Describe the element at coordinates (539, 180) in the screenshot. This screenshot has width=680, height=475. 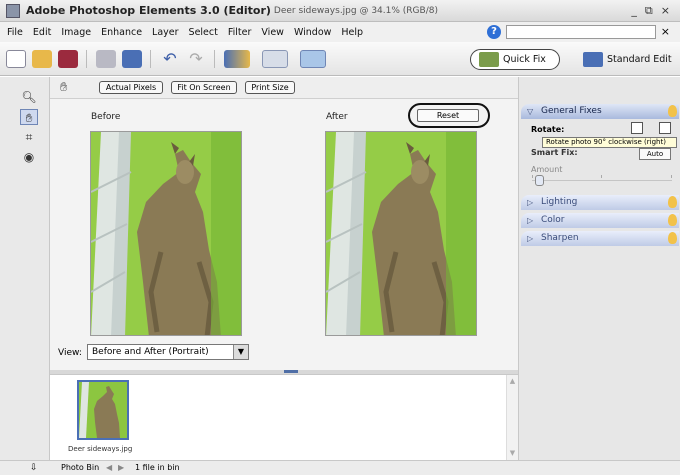
I see `amount-slider-thumb` at that location.